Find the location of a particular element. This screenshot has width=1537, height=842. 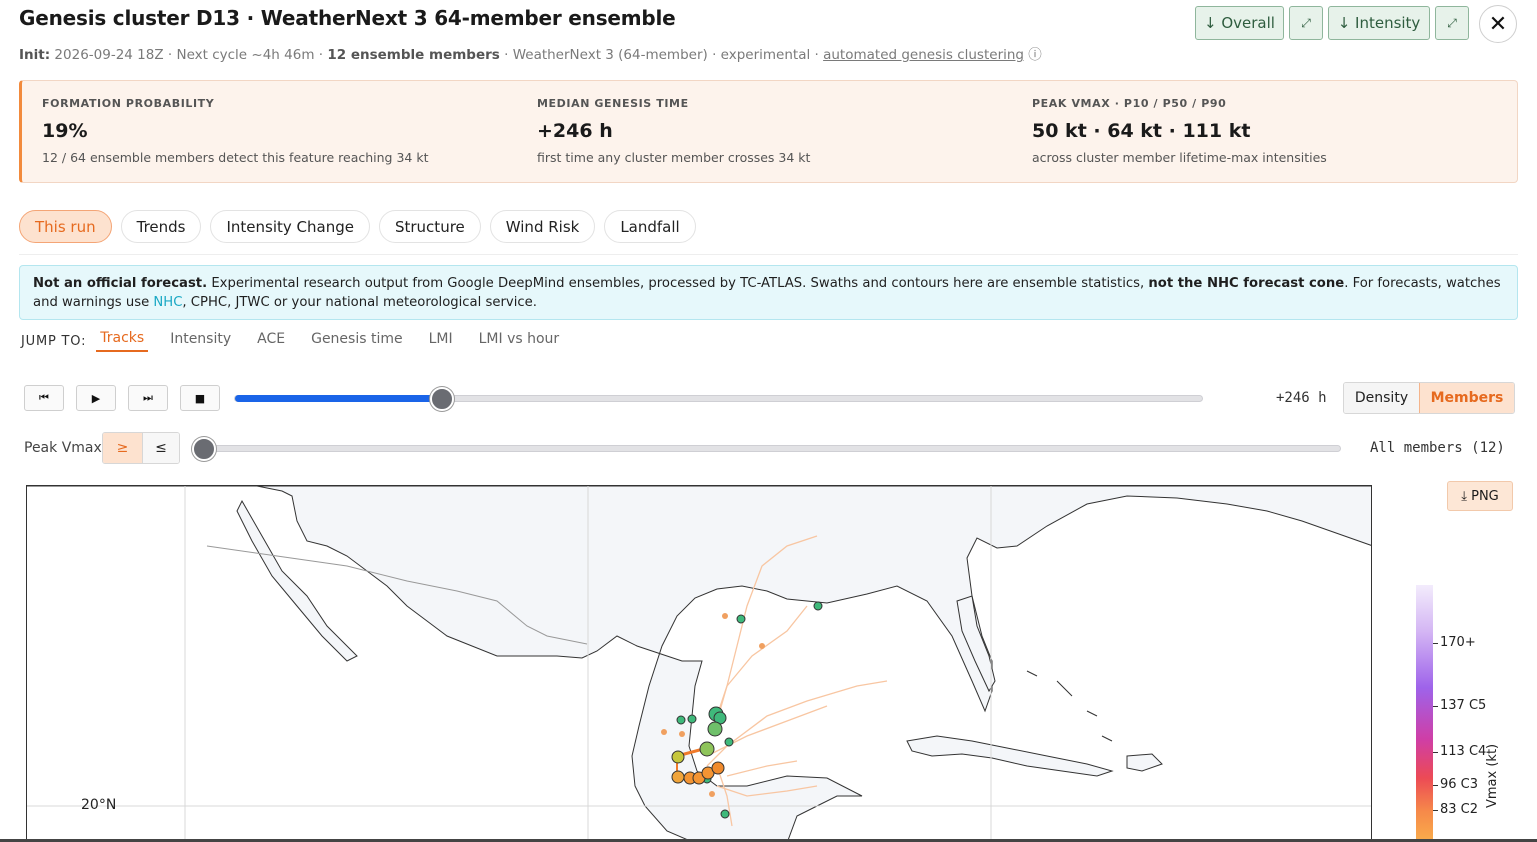

members-count: 12 ensemble members is located at coordinates (413, 55).